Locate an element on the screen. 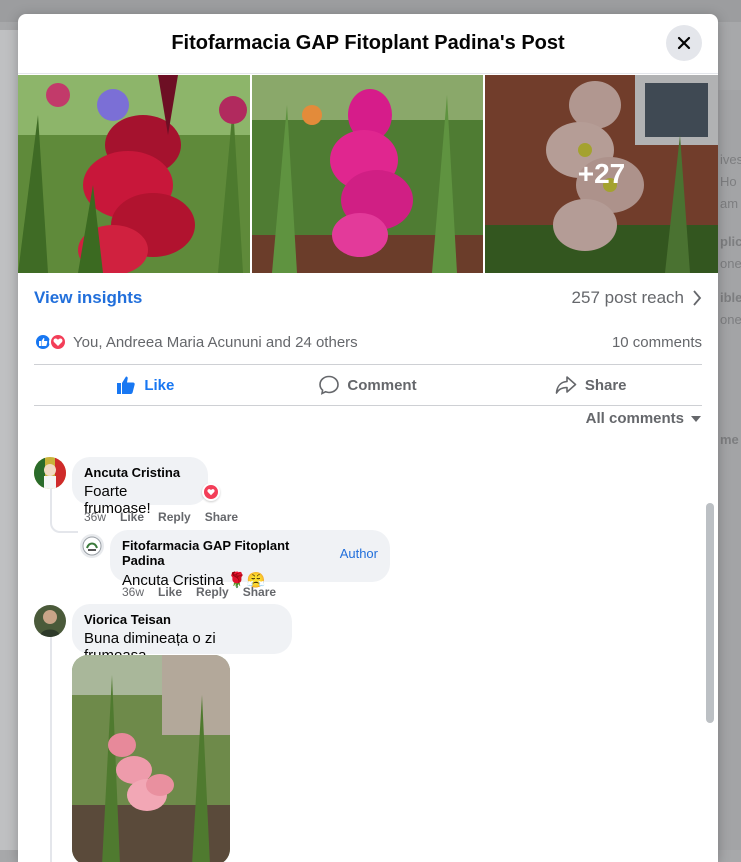 The image size is (741, 862). comment-author: Fitofarmacia GAP Fitoplant Padina Author is located at coordinates (250, 553).